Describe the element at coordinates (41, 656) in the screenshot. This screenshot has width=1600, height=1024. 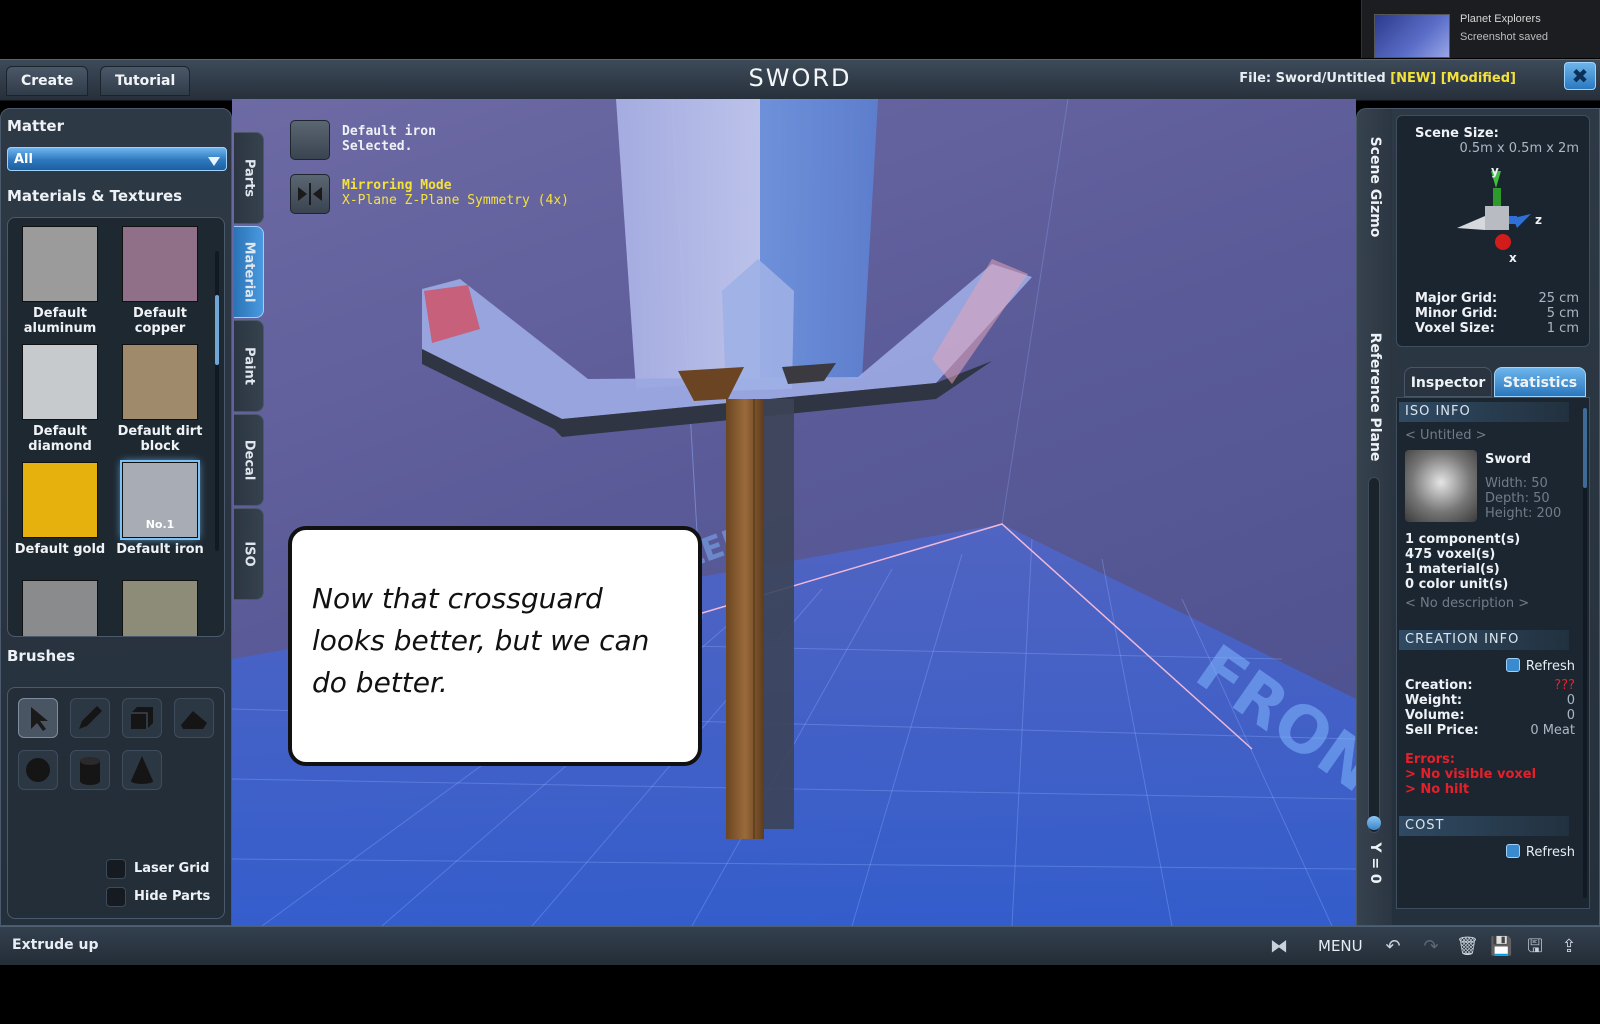
I see `brushes-title: Brushes` at that location.